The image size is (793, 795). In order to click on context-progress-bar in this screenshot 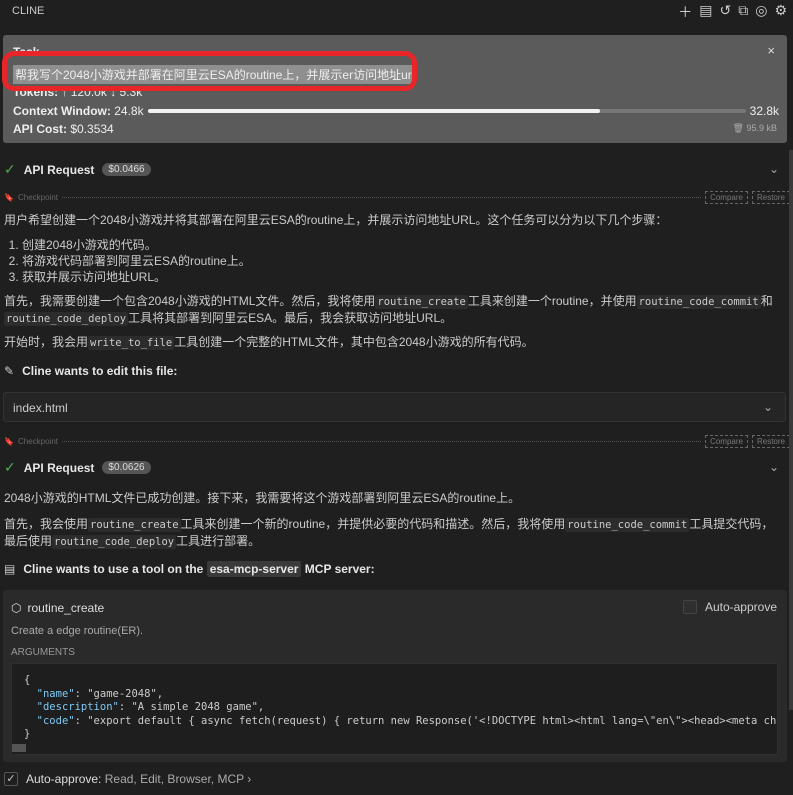, I will do `click(446, 111)`.